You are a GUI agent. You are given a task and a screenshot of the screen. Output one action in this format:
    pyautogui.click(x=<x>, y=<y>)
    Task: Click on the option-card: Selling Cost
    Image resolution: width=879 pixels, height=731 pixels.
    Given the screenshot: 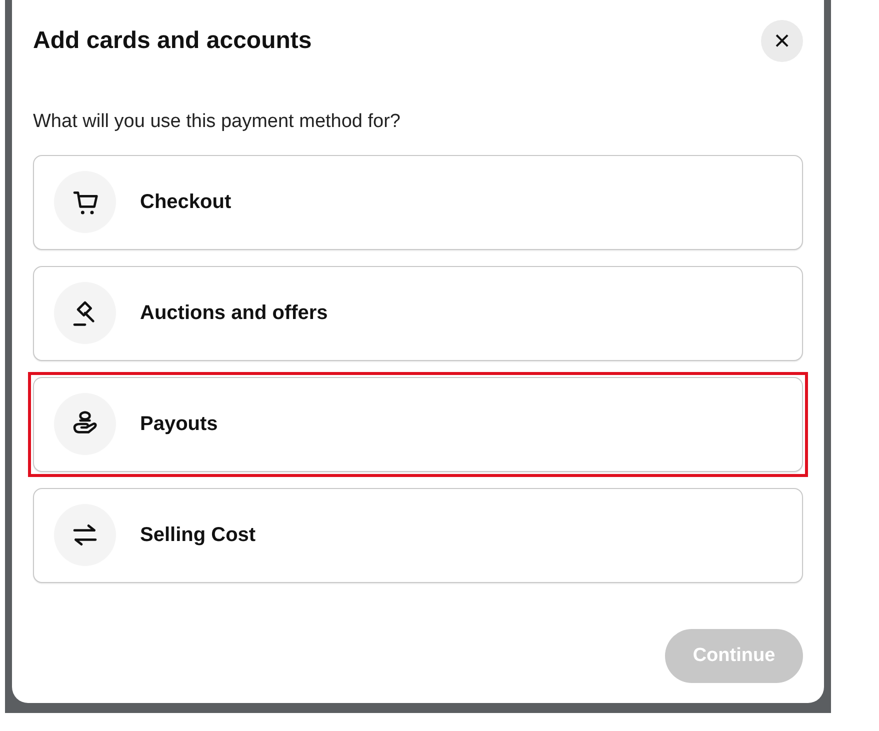 What is the action you would take?
    pyautogui.click(x=418, y=535)
    